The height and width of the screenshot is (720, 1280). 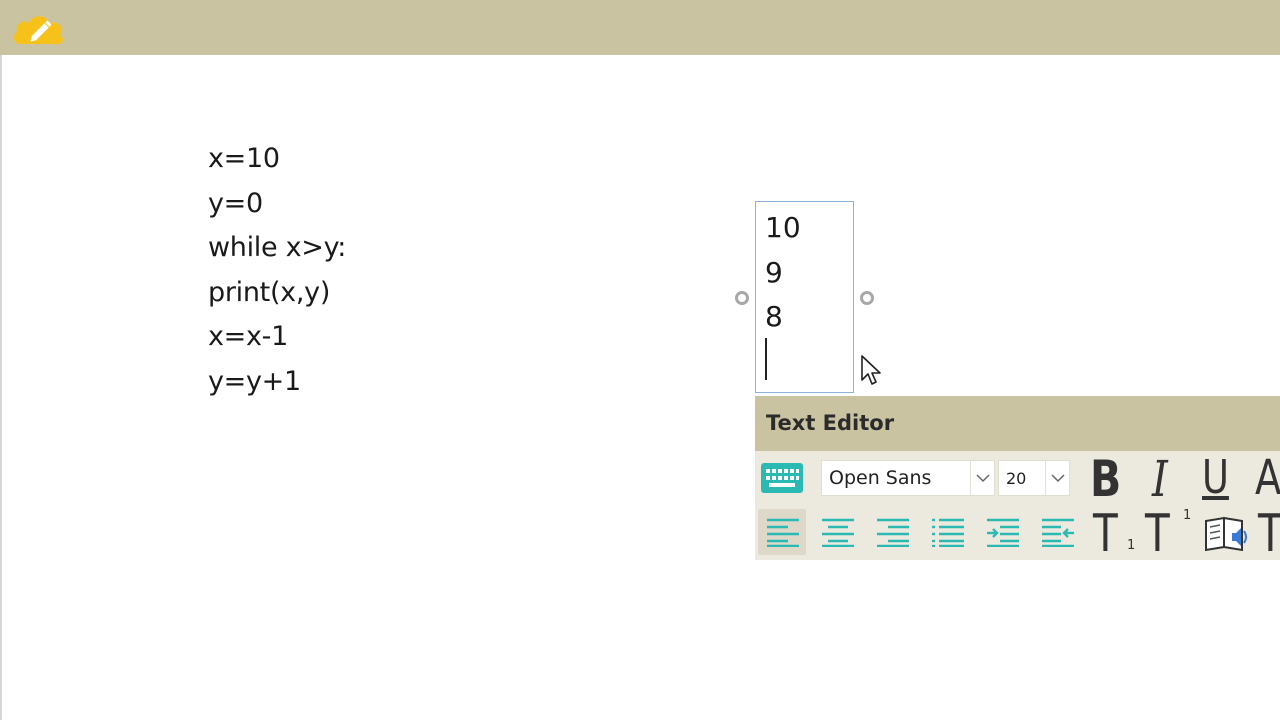 What do you see at coordinates (1187, 515) in the screenshot?
I see `superscript-mark: 1` at bounding box center [1187, 515].